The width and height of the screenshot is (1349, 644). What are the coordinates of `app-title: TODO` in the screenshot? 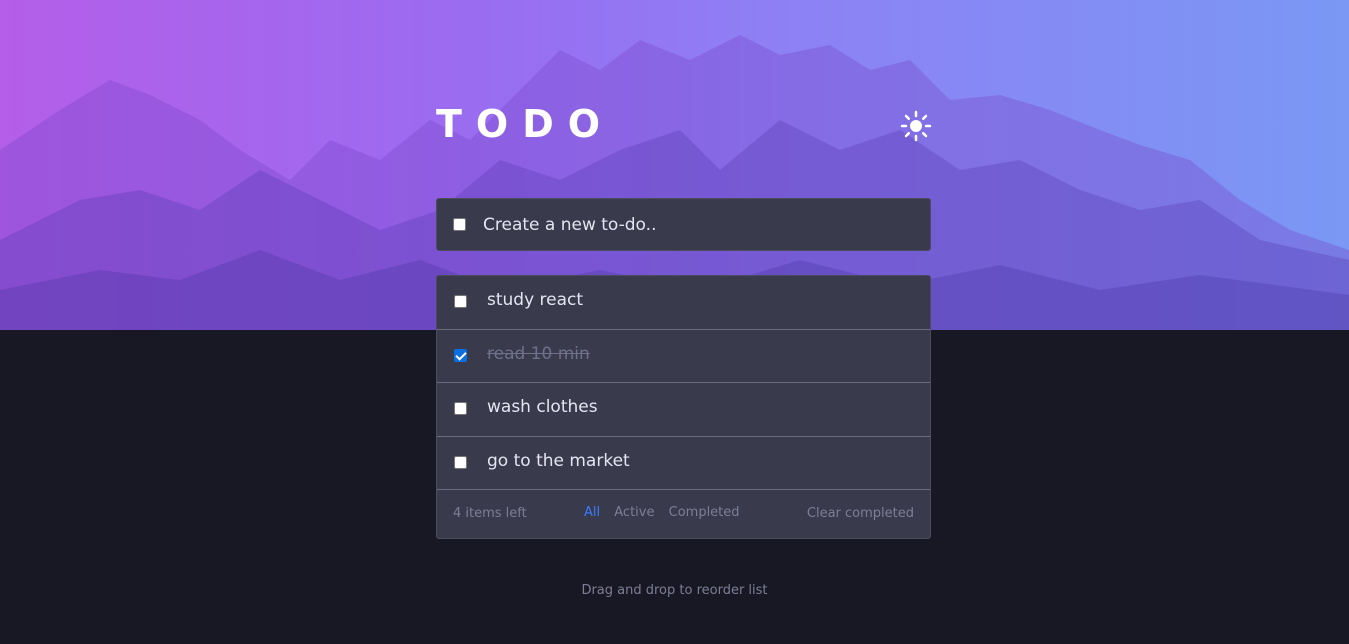 It's located at (525, 124).